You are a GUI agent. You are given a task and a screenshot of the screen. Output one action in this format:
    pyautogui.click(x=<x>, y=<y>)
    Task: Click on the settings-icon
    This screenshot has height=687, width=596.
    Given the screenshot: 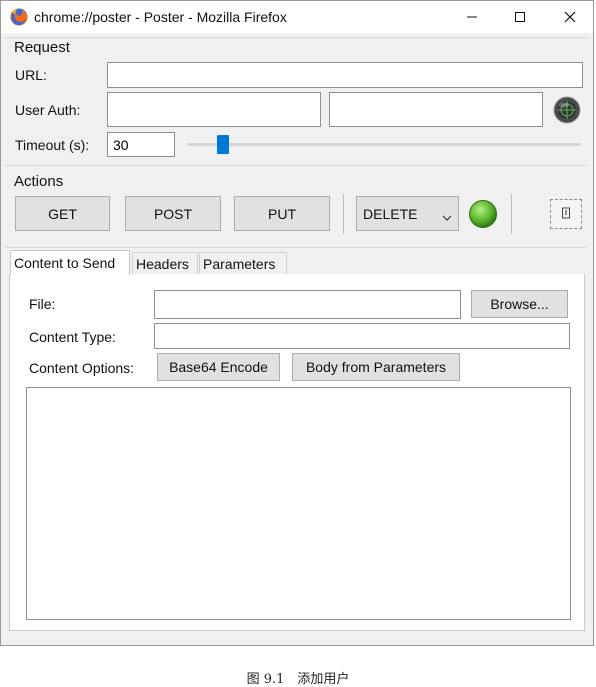 What is the action you would take?
    pyautogui.click(x=566, y=214)
    